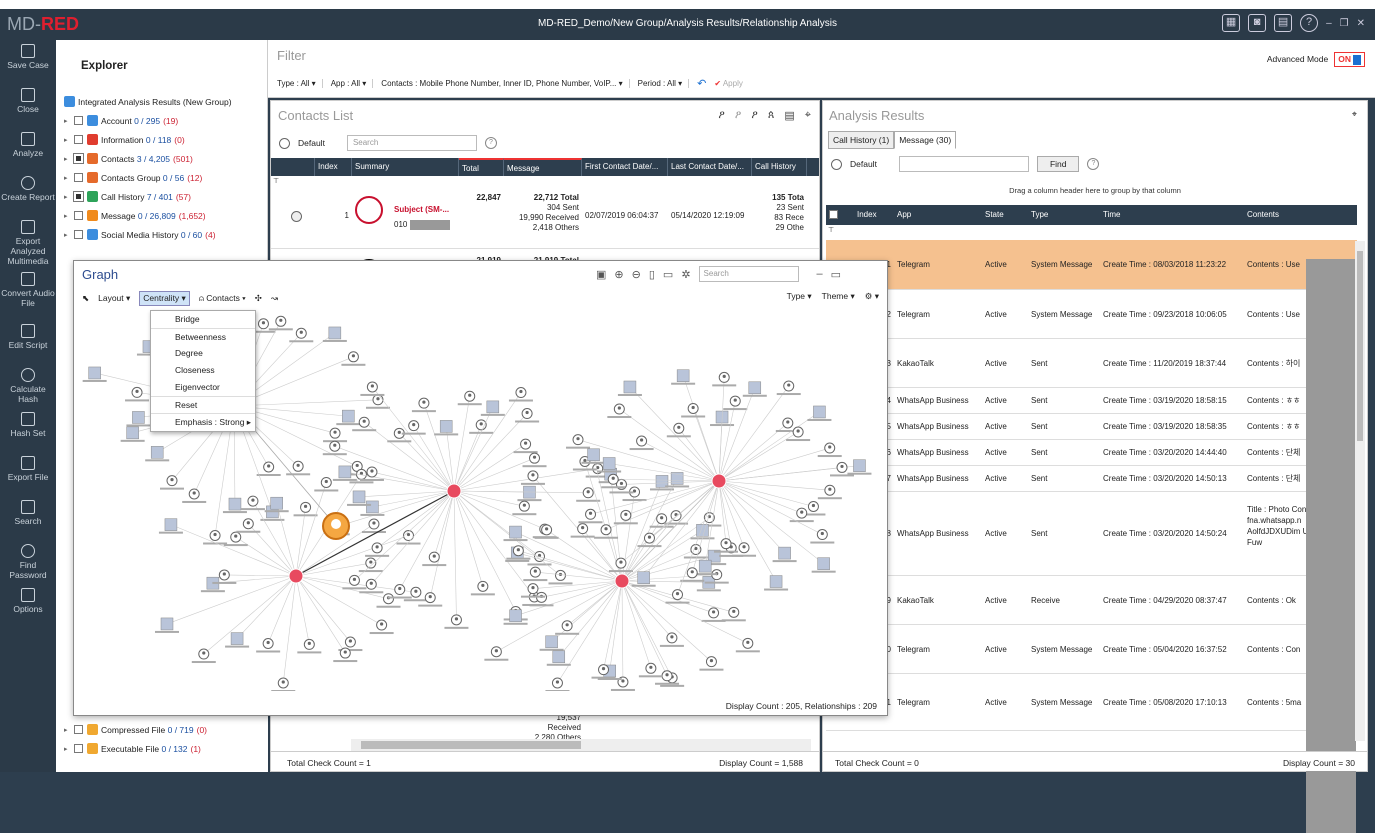  Describe the element at coordinates (831, 230) in the screenshot. I see `filter-row-icon: ⊤` at that location.